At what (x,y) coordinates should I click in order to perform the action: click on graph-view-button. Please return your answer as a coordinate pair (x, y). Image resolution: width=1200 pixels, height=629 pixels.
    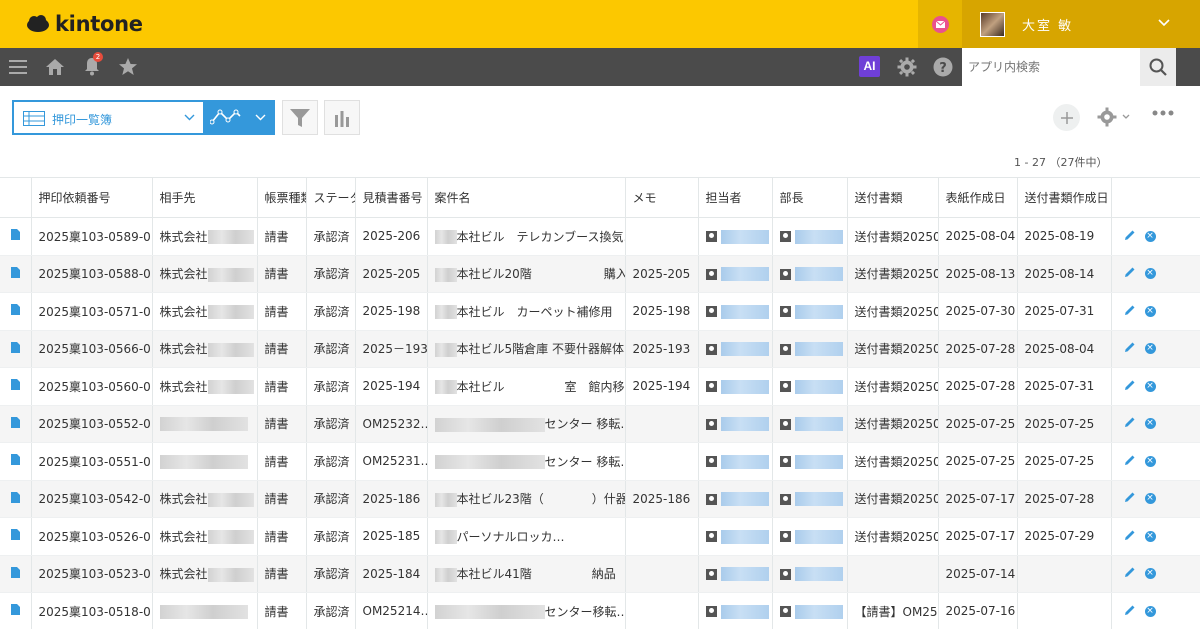
    Looking at the image, I should click on (240, 117).